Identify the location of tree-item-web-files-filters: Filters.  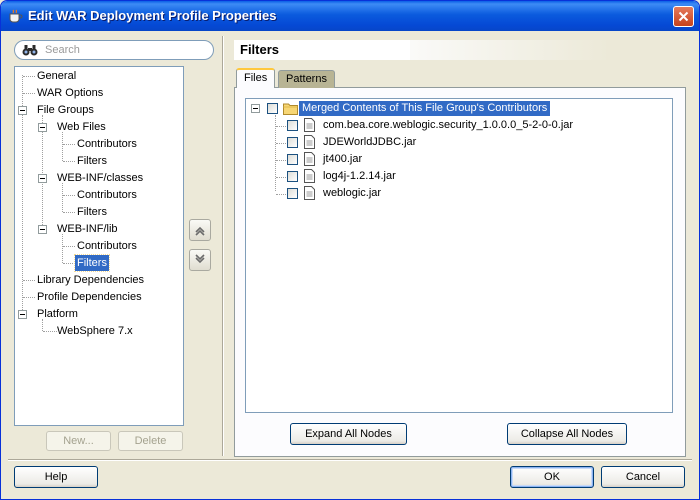
(92, 161).